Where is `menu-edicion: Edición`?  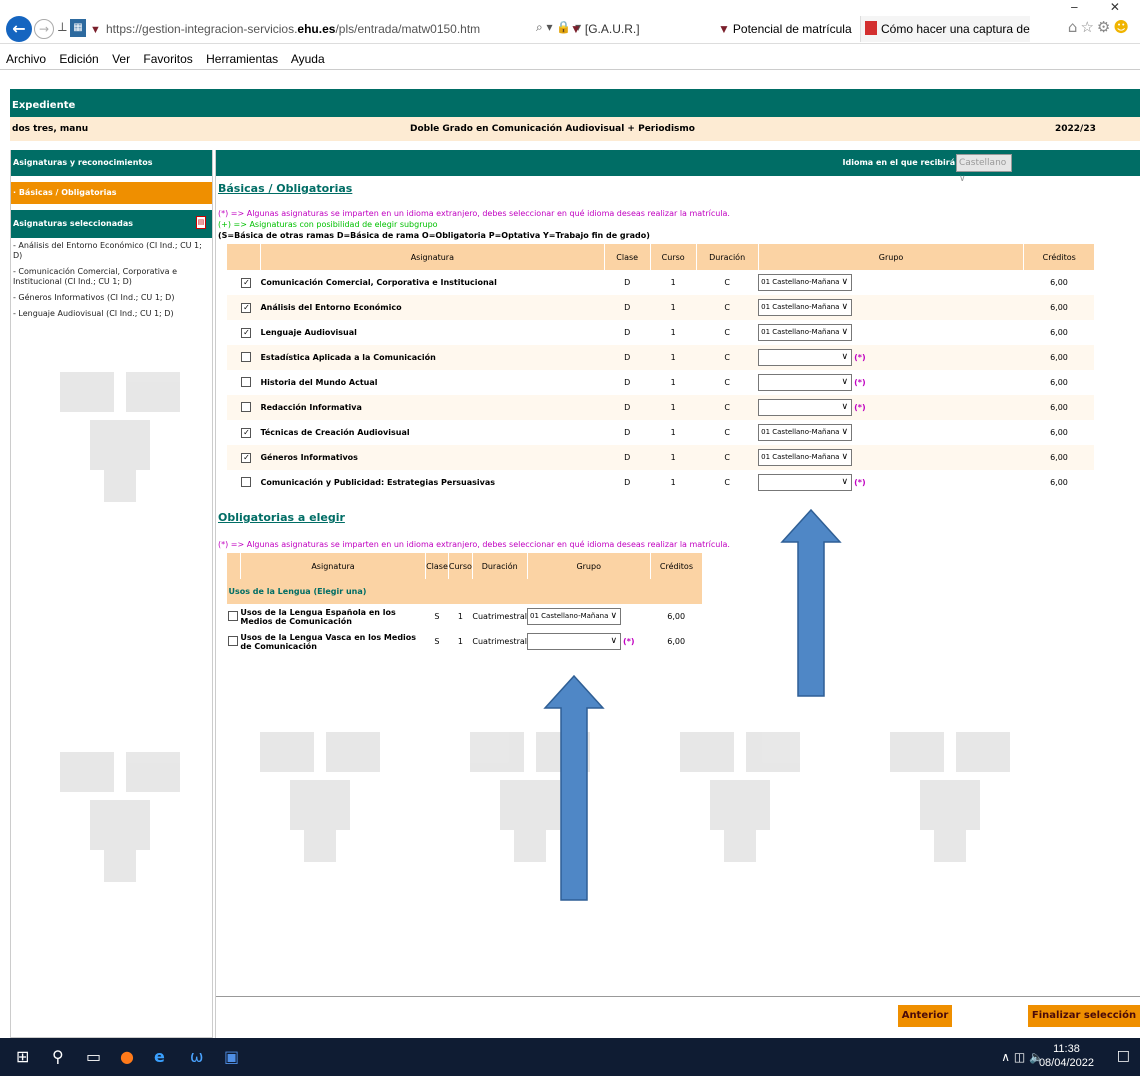 menu-edicion: Edición is located at coordinates (78, 59).